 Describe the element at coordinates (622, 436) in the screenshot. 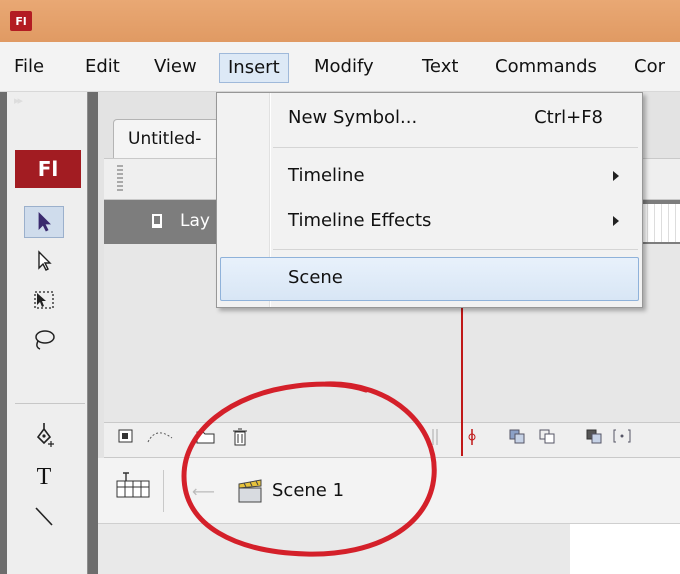

I see `modify-markers-icon` at that location.